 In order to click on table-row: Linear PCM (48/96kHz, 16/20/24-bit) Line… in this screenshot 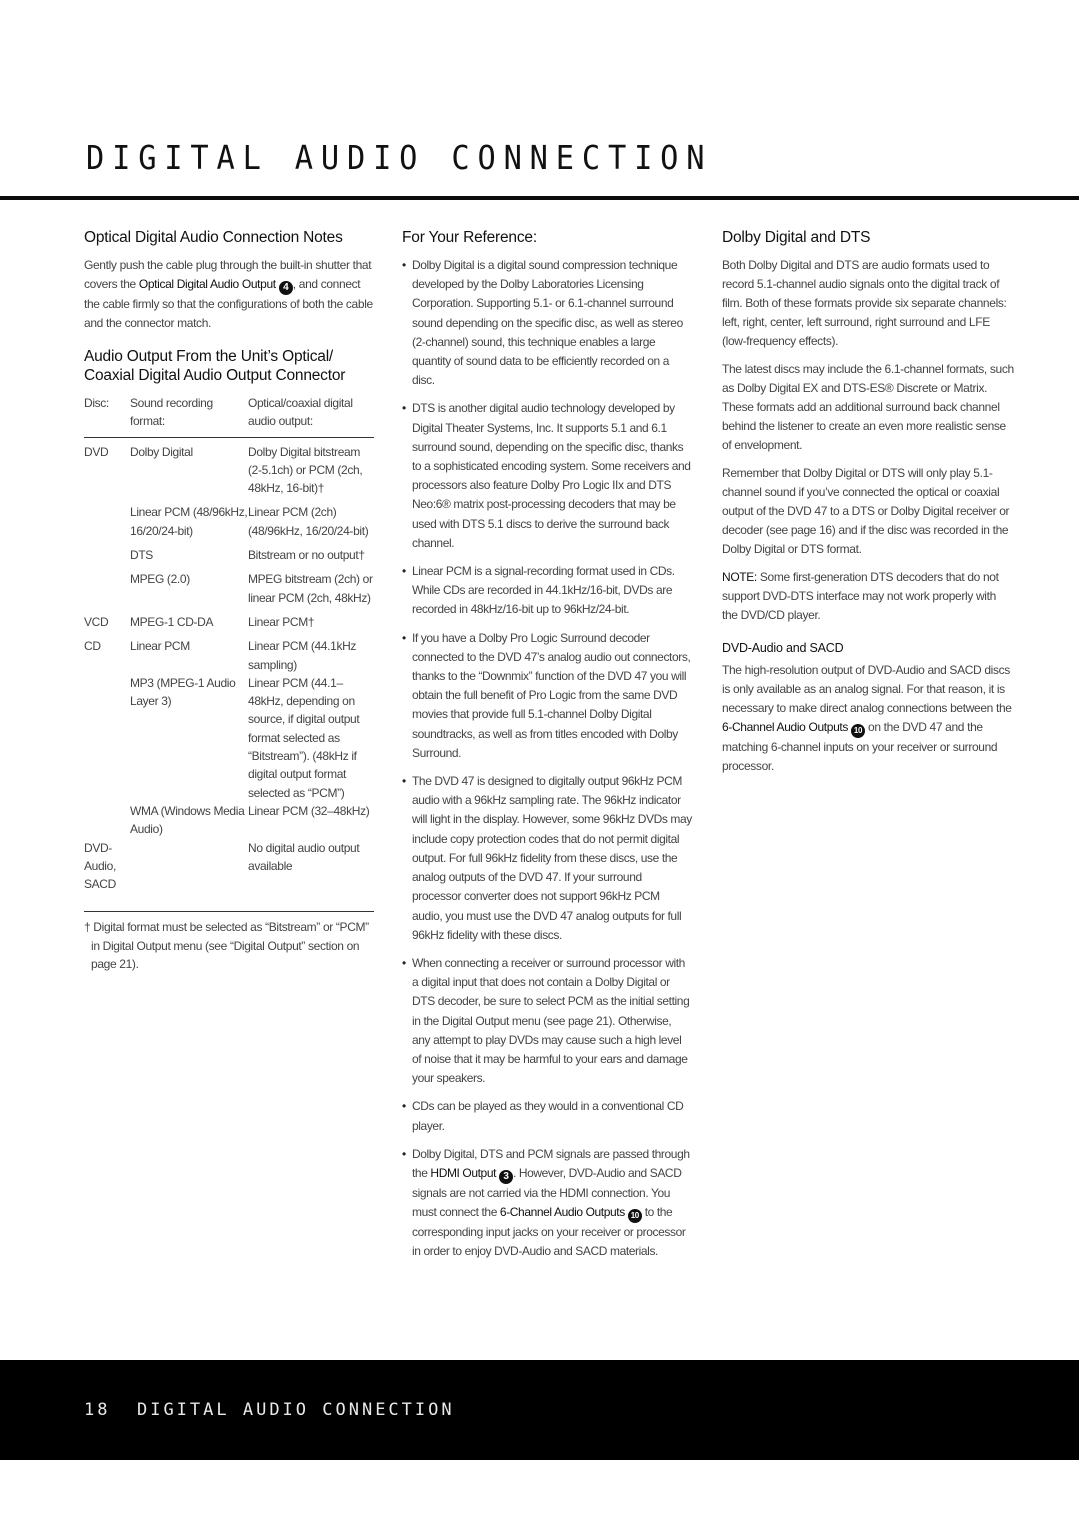, I will do `click(229, 518)`.